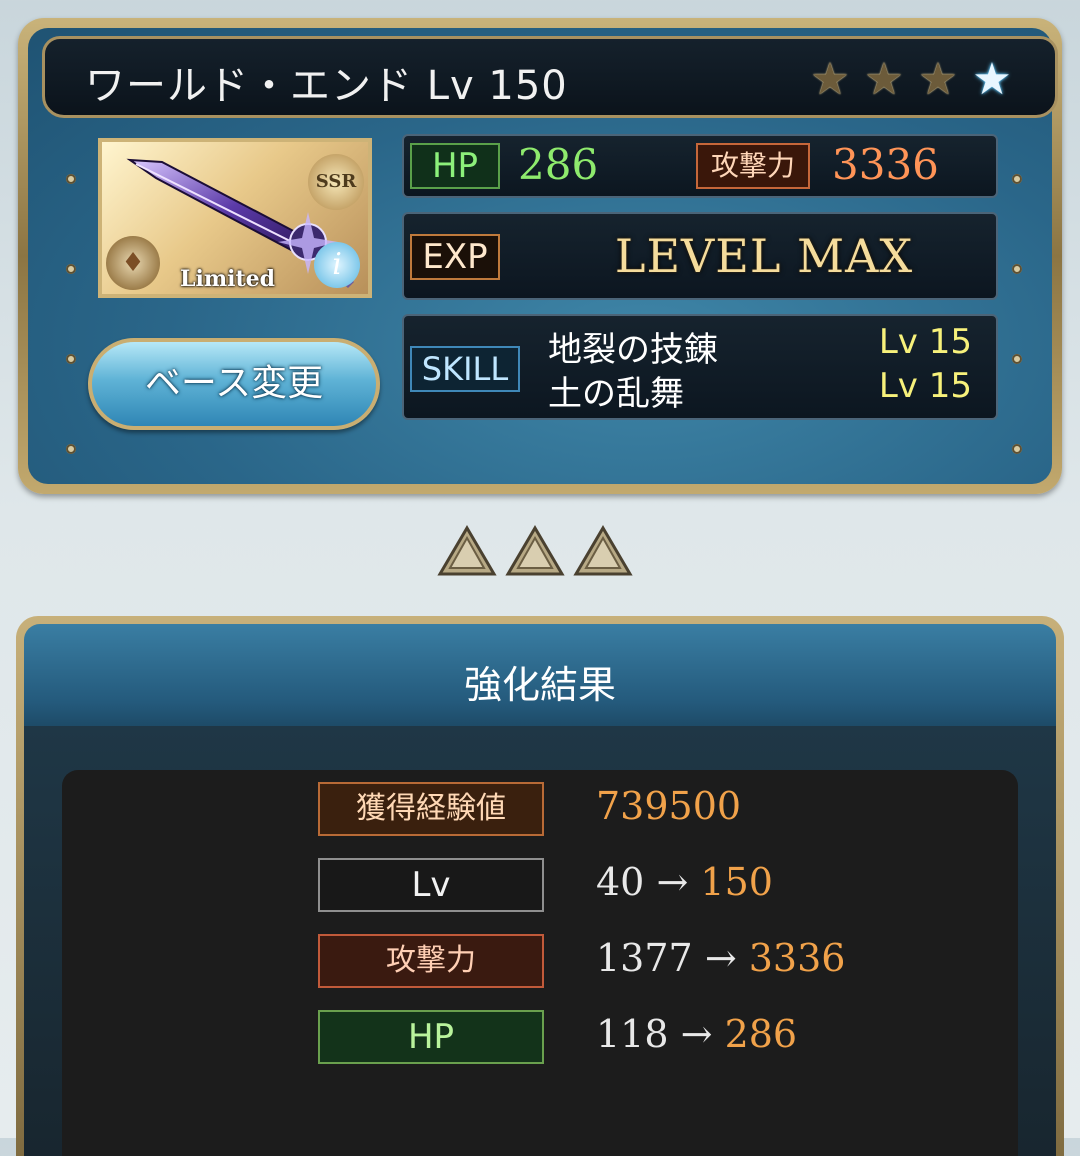 The image size is (1080, 1156). Describe the element at coordinates (669, 806) in the screenshot. I see `result-value-exp: 739500` at that location.